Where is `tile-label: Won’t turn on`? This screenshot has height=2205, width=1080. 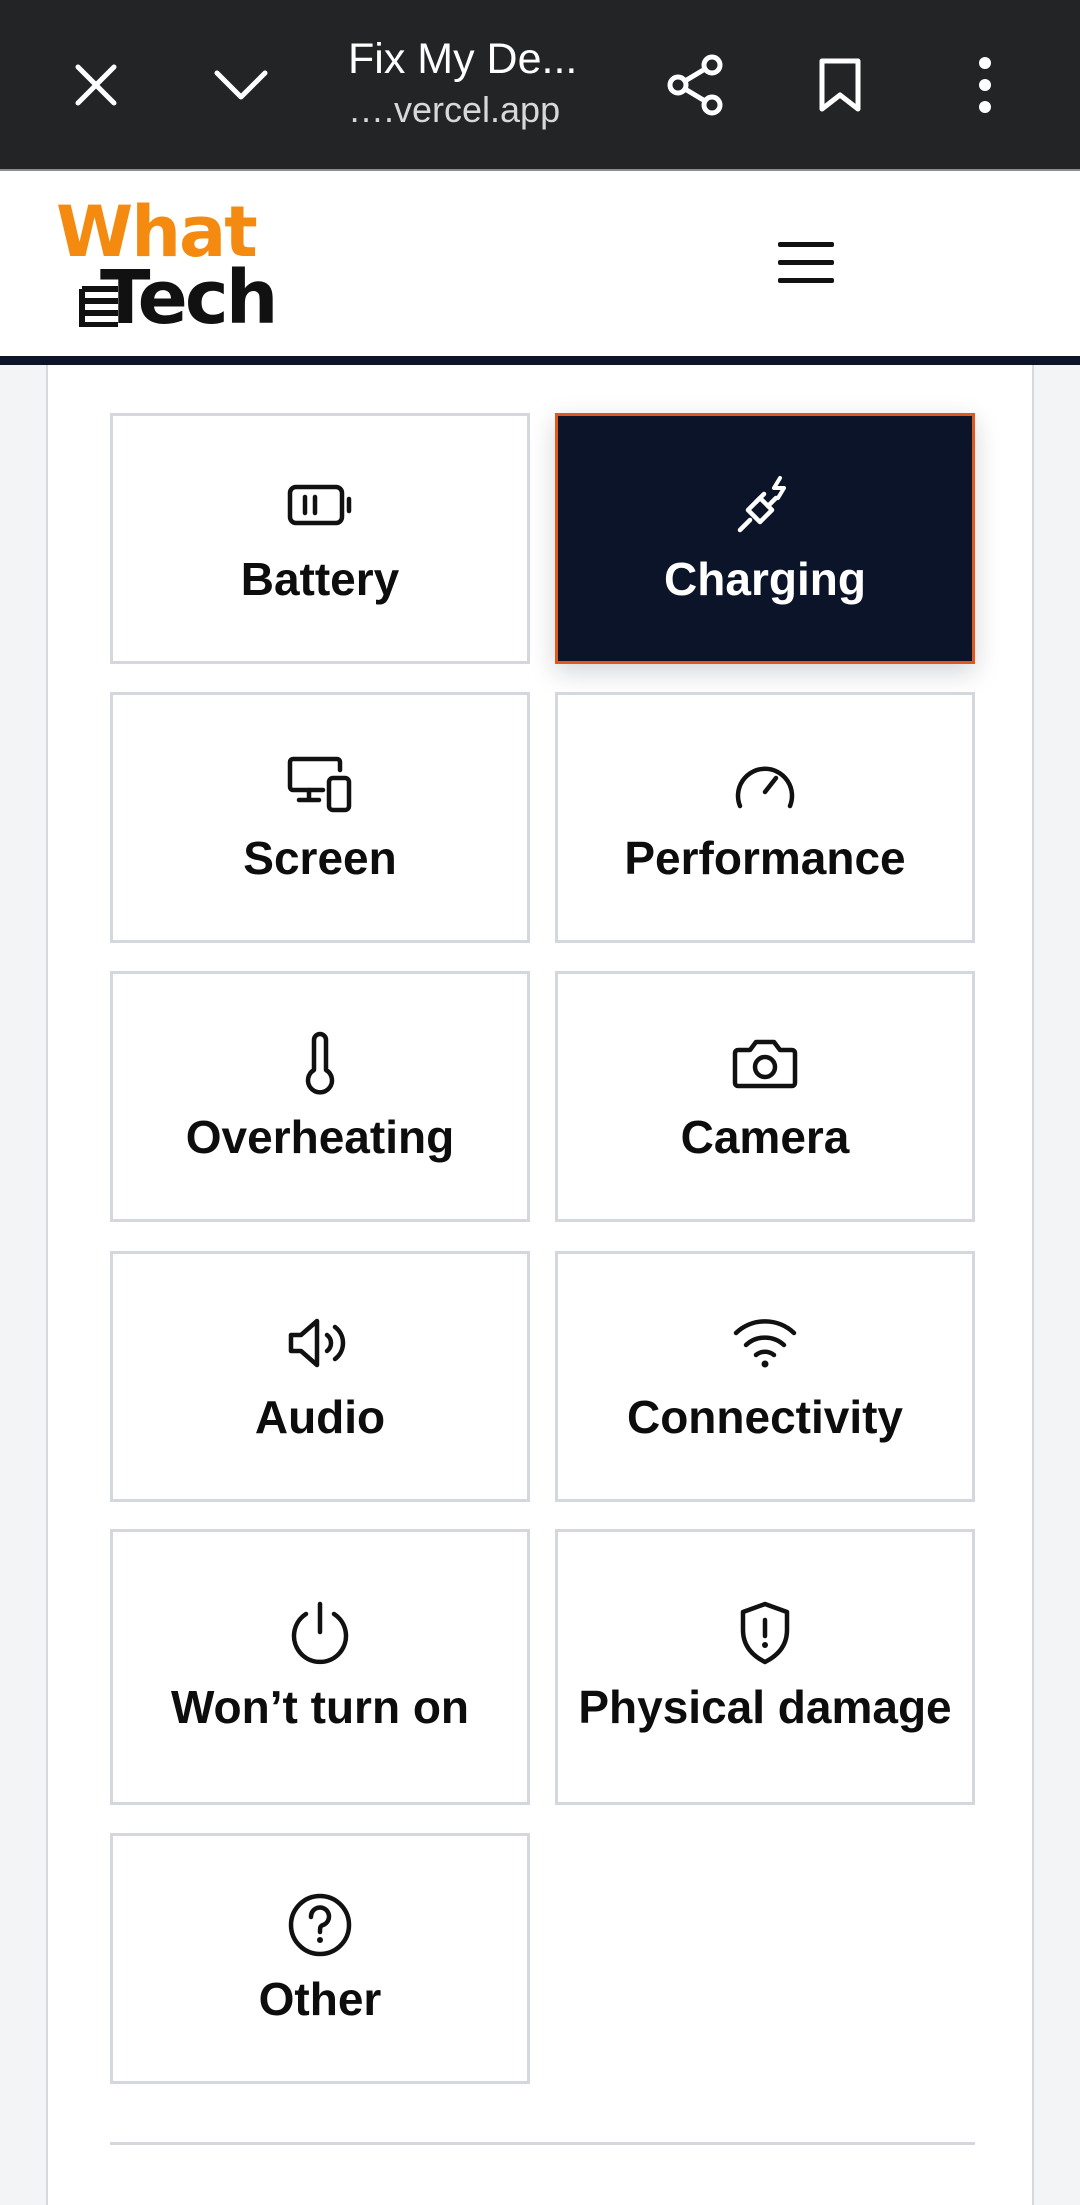 tile-label: Won’t turn on is located at coordinates (320, 1707).